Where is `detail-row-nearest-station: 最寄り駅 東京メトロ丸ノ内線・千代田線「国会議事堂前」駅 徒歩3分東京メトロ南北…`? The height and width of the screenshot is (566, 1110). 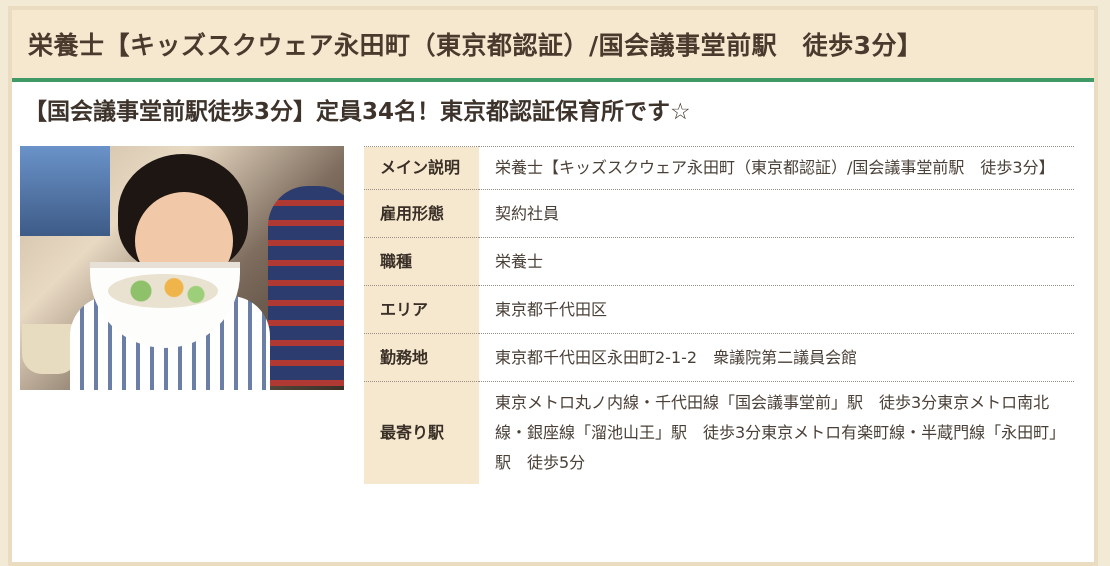
detail-row-nearest-station: 最寄り駅 東京メトロ丸ノ内線・千代田線「国会議事堂前」駅 徒歩3分東京メトロ南北… is located at coordinates (719, 432).